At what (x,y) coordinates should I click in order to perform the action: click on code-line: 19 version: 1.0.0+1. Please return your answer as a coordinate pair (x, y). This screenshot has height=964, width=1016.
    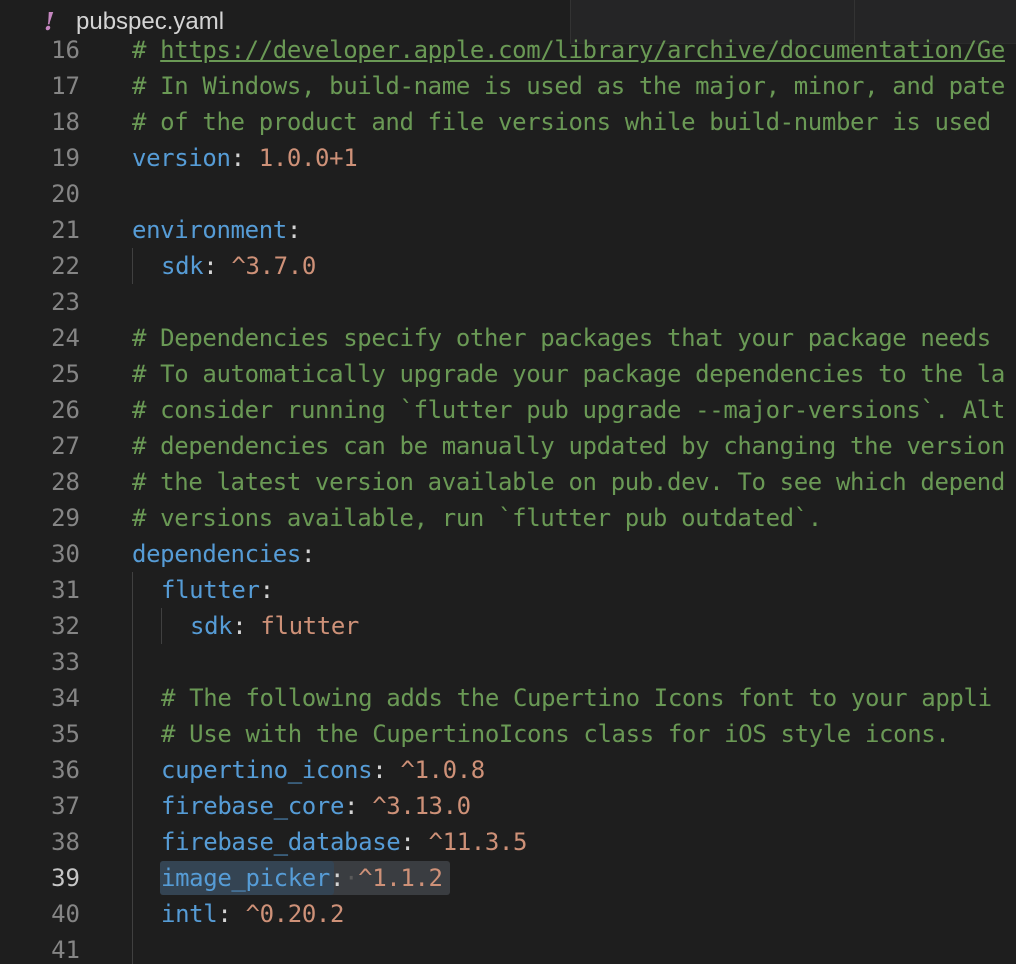
    Looking at the image, I should click on (508, 158).